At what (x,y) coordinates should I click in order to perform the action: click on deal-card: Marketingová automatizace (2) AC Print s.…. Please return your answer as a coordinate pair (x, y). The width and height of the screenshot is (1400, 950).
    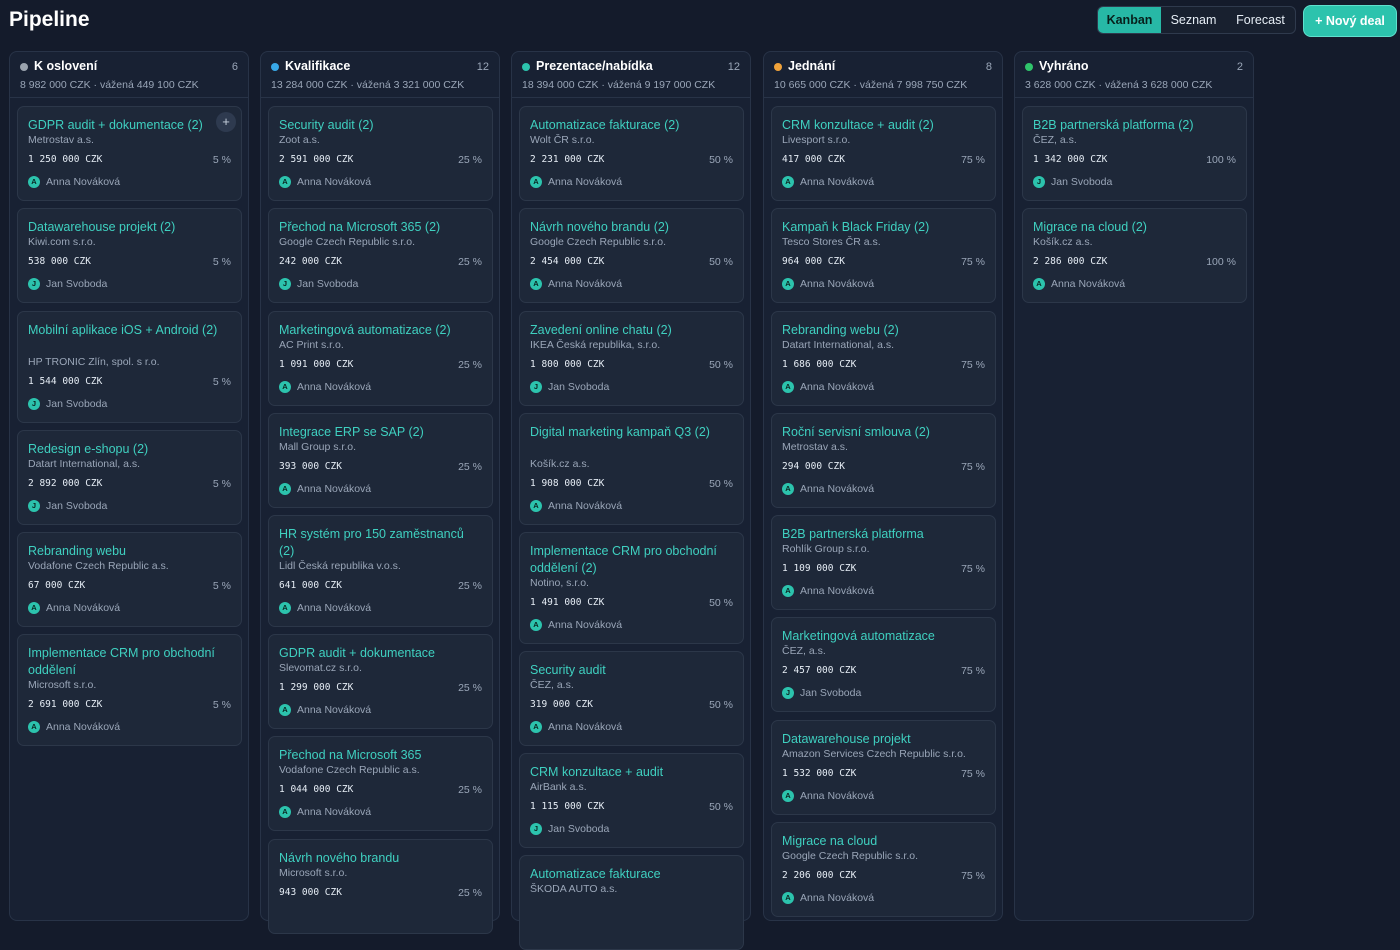
    Looking at the image, I should click on (380, 358).